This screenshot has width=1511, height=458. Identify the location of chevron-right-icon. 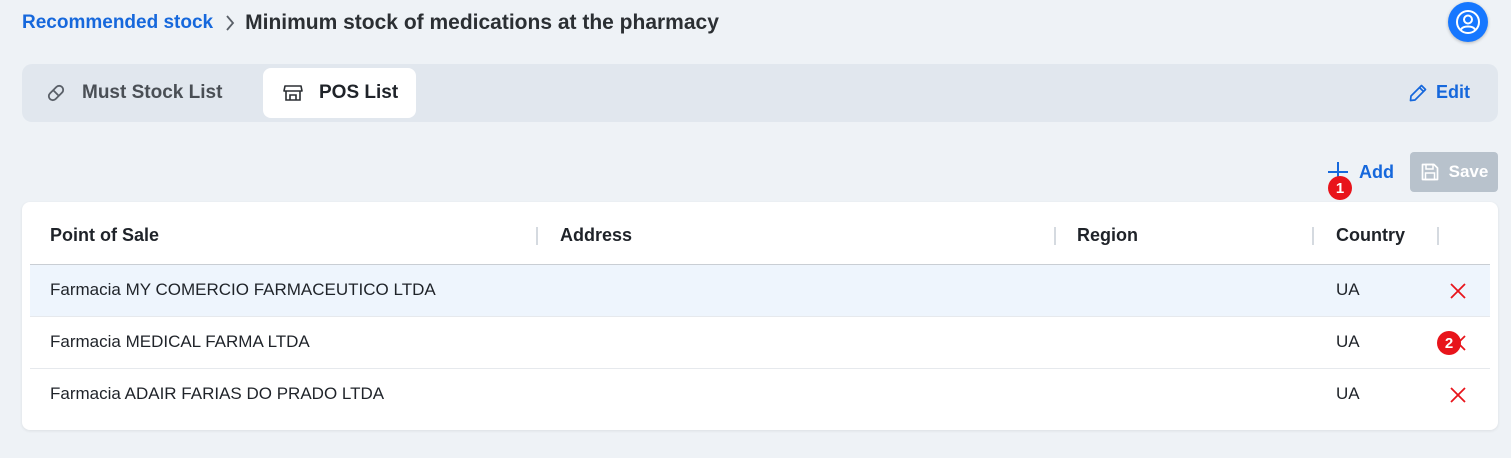
(230, 23).